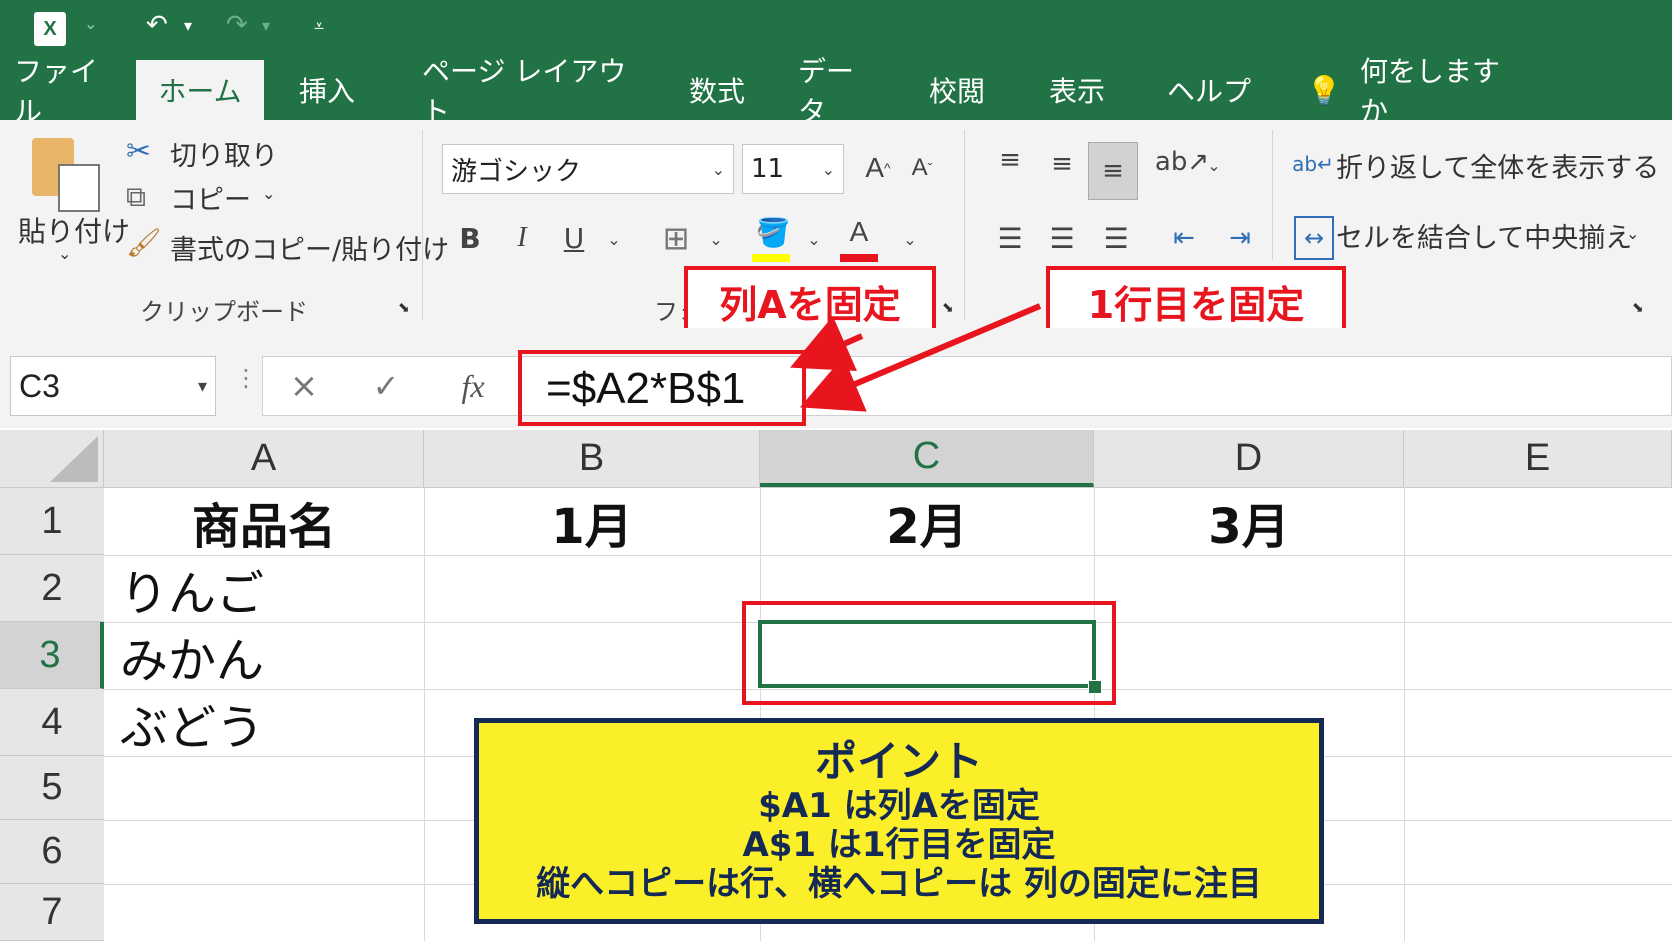 The image size is (1672, 941). Describe the element at coordinates (927, 654) in the screenshot. I see `active-cell-c3` at that location.